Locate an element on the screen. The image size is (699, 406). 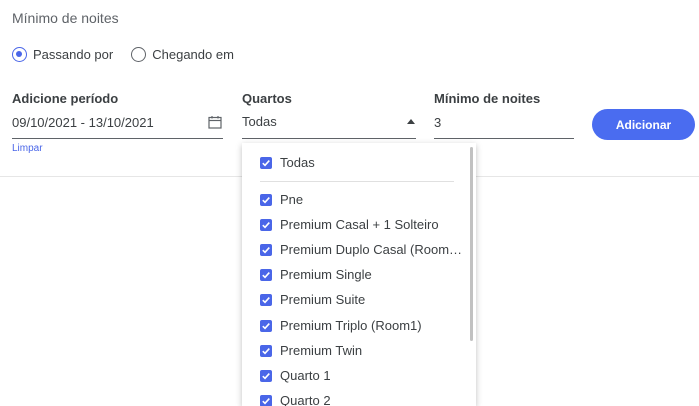
dropdown-option-all: Todas is located at coordinates (287, 162).